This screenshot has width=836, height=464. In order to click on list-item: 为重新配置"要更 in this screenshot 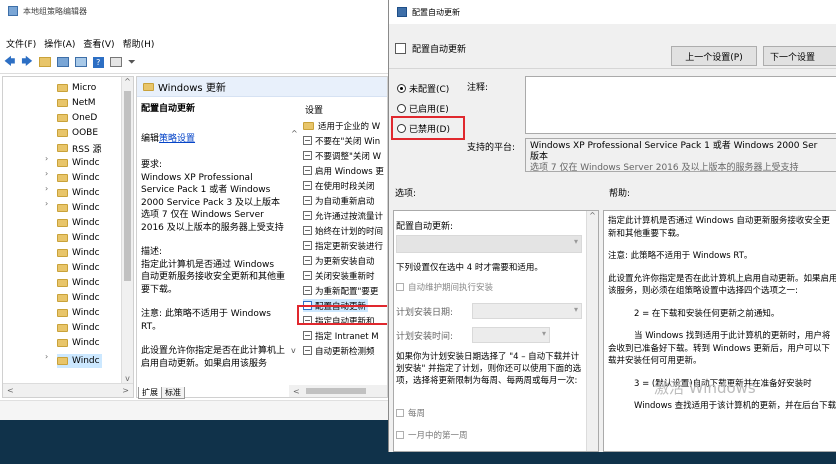, I will do `click(340, 290)`.